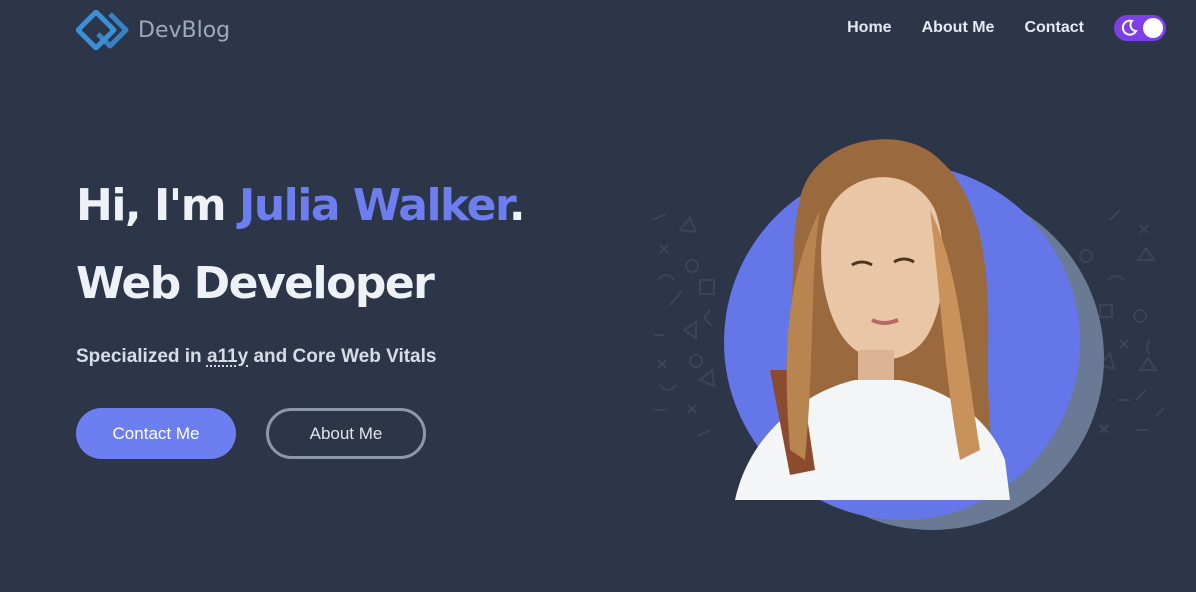 The height and width of the screenshot is (592, 1196). I want to click on brand-logo: DevBlog, so click(153, 30).